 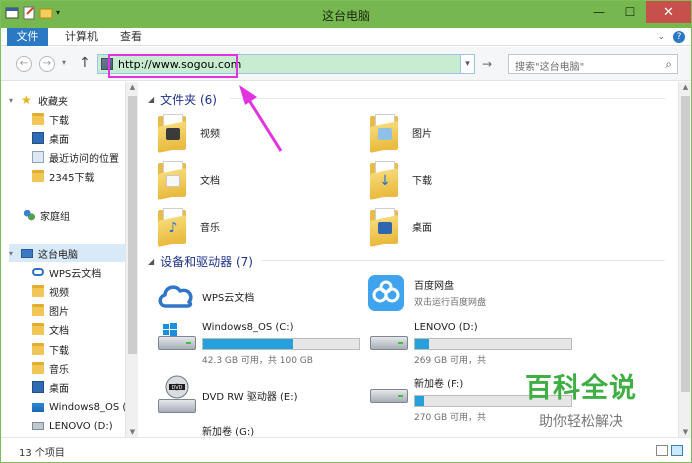 What do you see at coordinates (38, 426) in the screenshot?
I see `drive-icon` at bounding box center [38, 426].